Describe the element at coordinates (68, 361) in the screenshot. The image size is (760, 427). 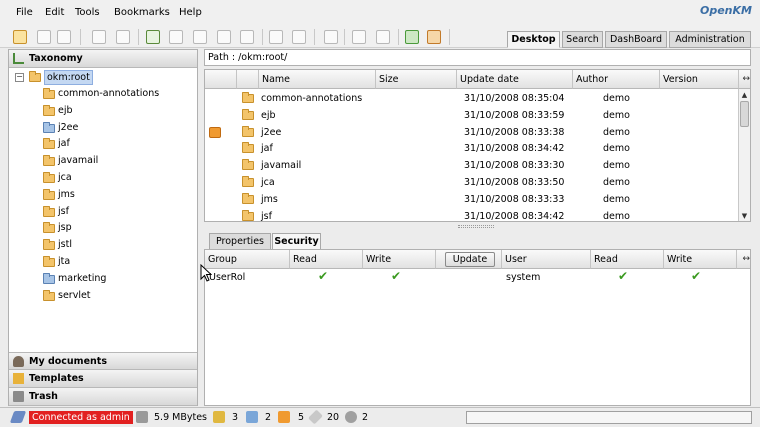
I see `my-documents-label: My documents` at that location.